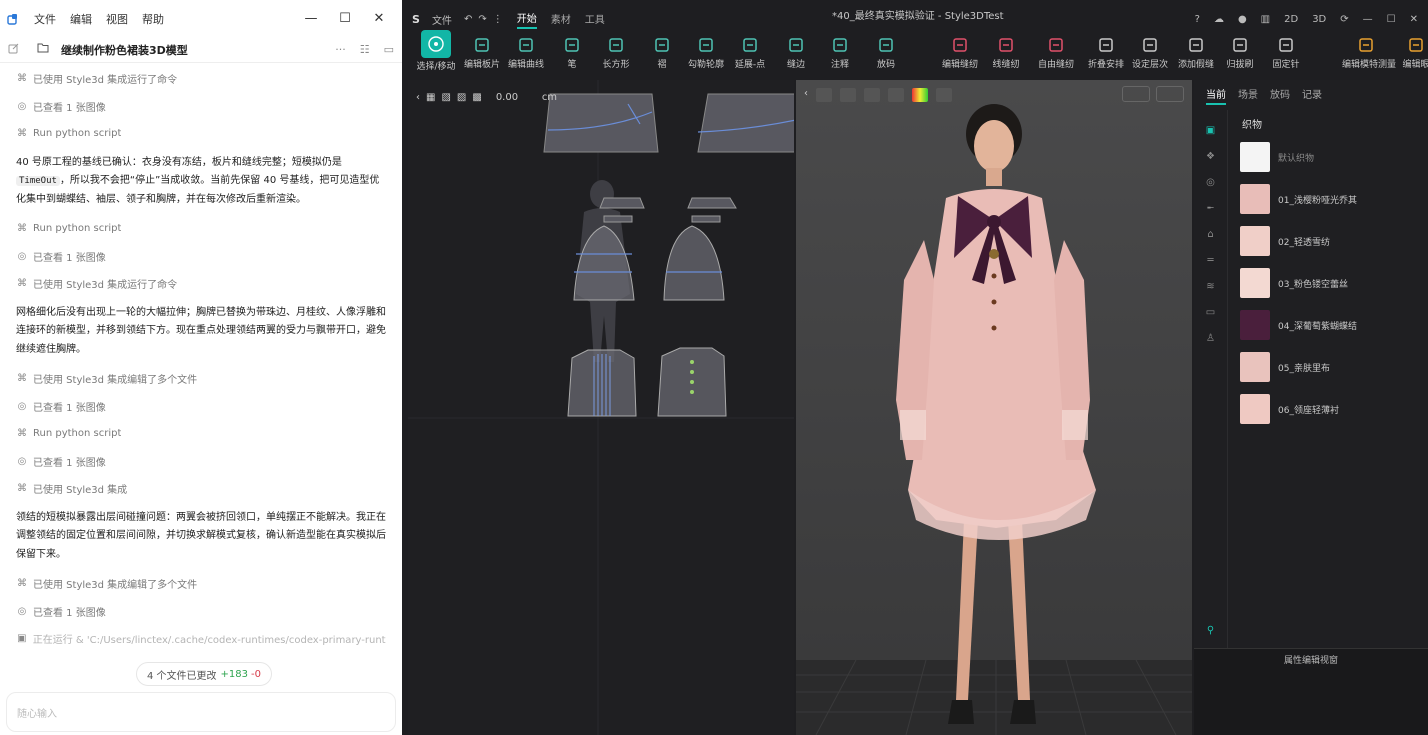 The image size is (1428, 735). Describe the element at coordinates (1312, 95) in the screenshot. I see `tab-history: 记录` at that location.